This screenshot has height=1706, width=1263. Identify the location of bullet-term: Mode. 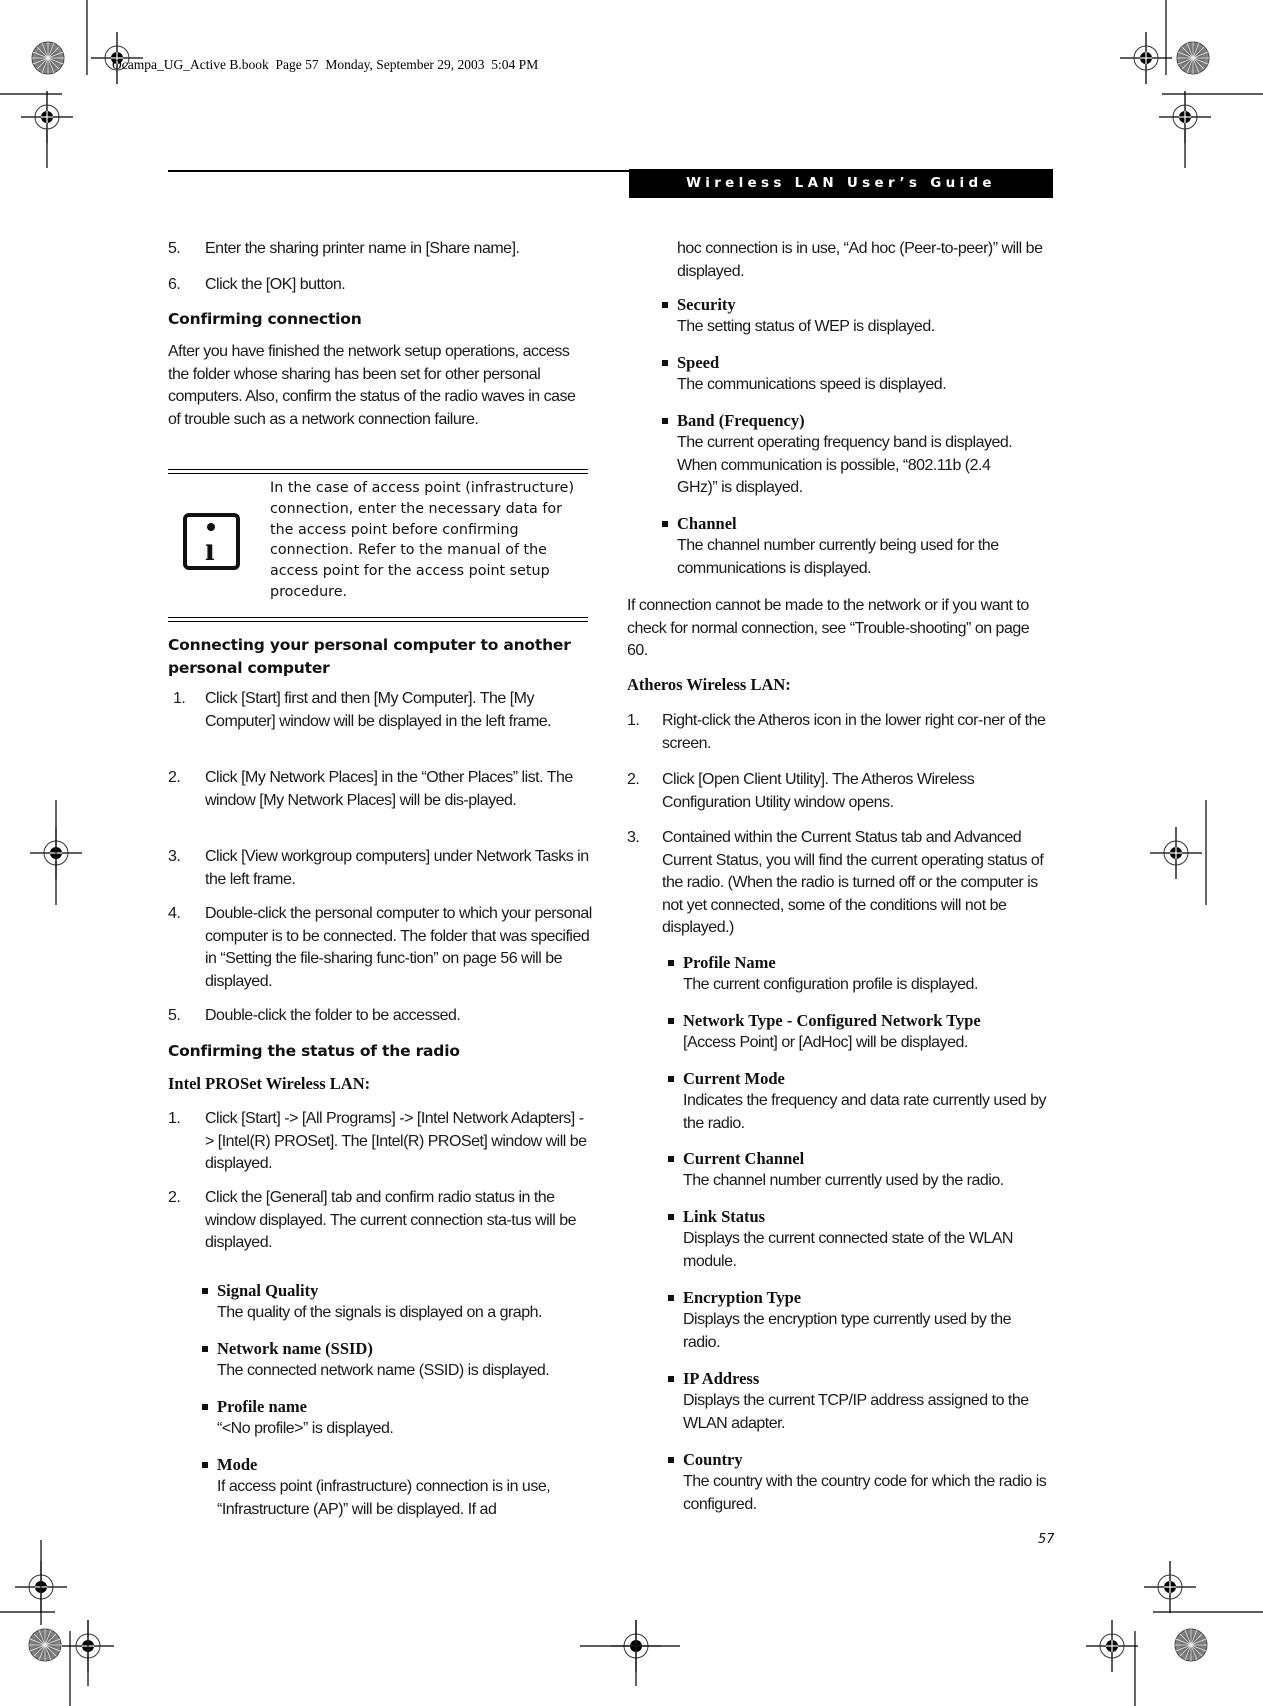
(237, 1464).